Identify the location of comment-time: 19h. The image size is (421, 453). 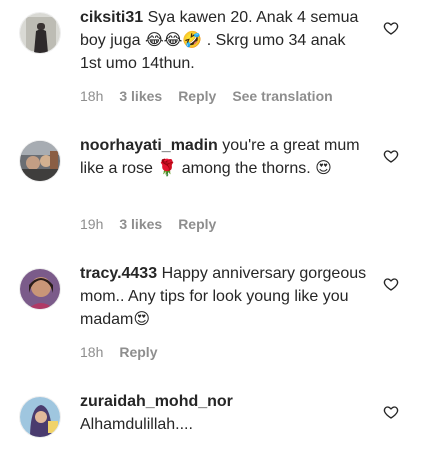
(91, 224).